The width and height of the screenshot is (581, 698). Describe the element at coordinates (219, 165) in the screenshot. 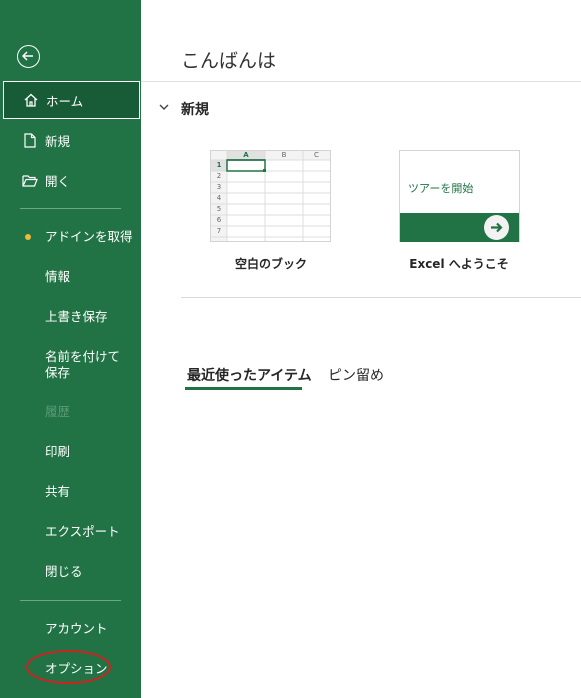

I see `row-header: 1` at that location.